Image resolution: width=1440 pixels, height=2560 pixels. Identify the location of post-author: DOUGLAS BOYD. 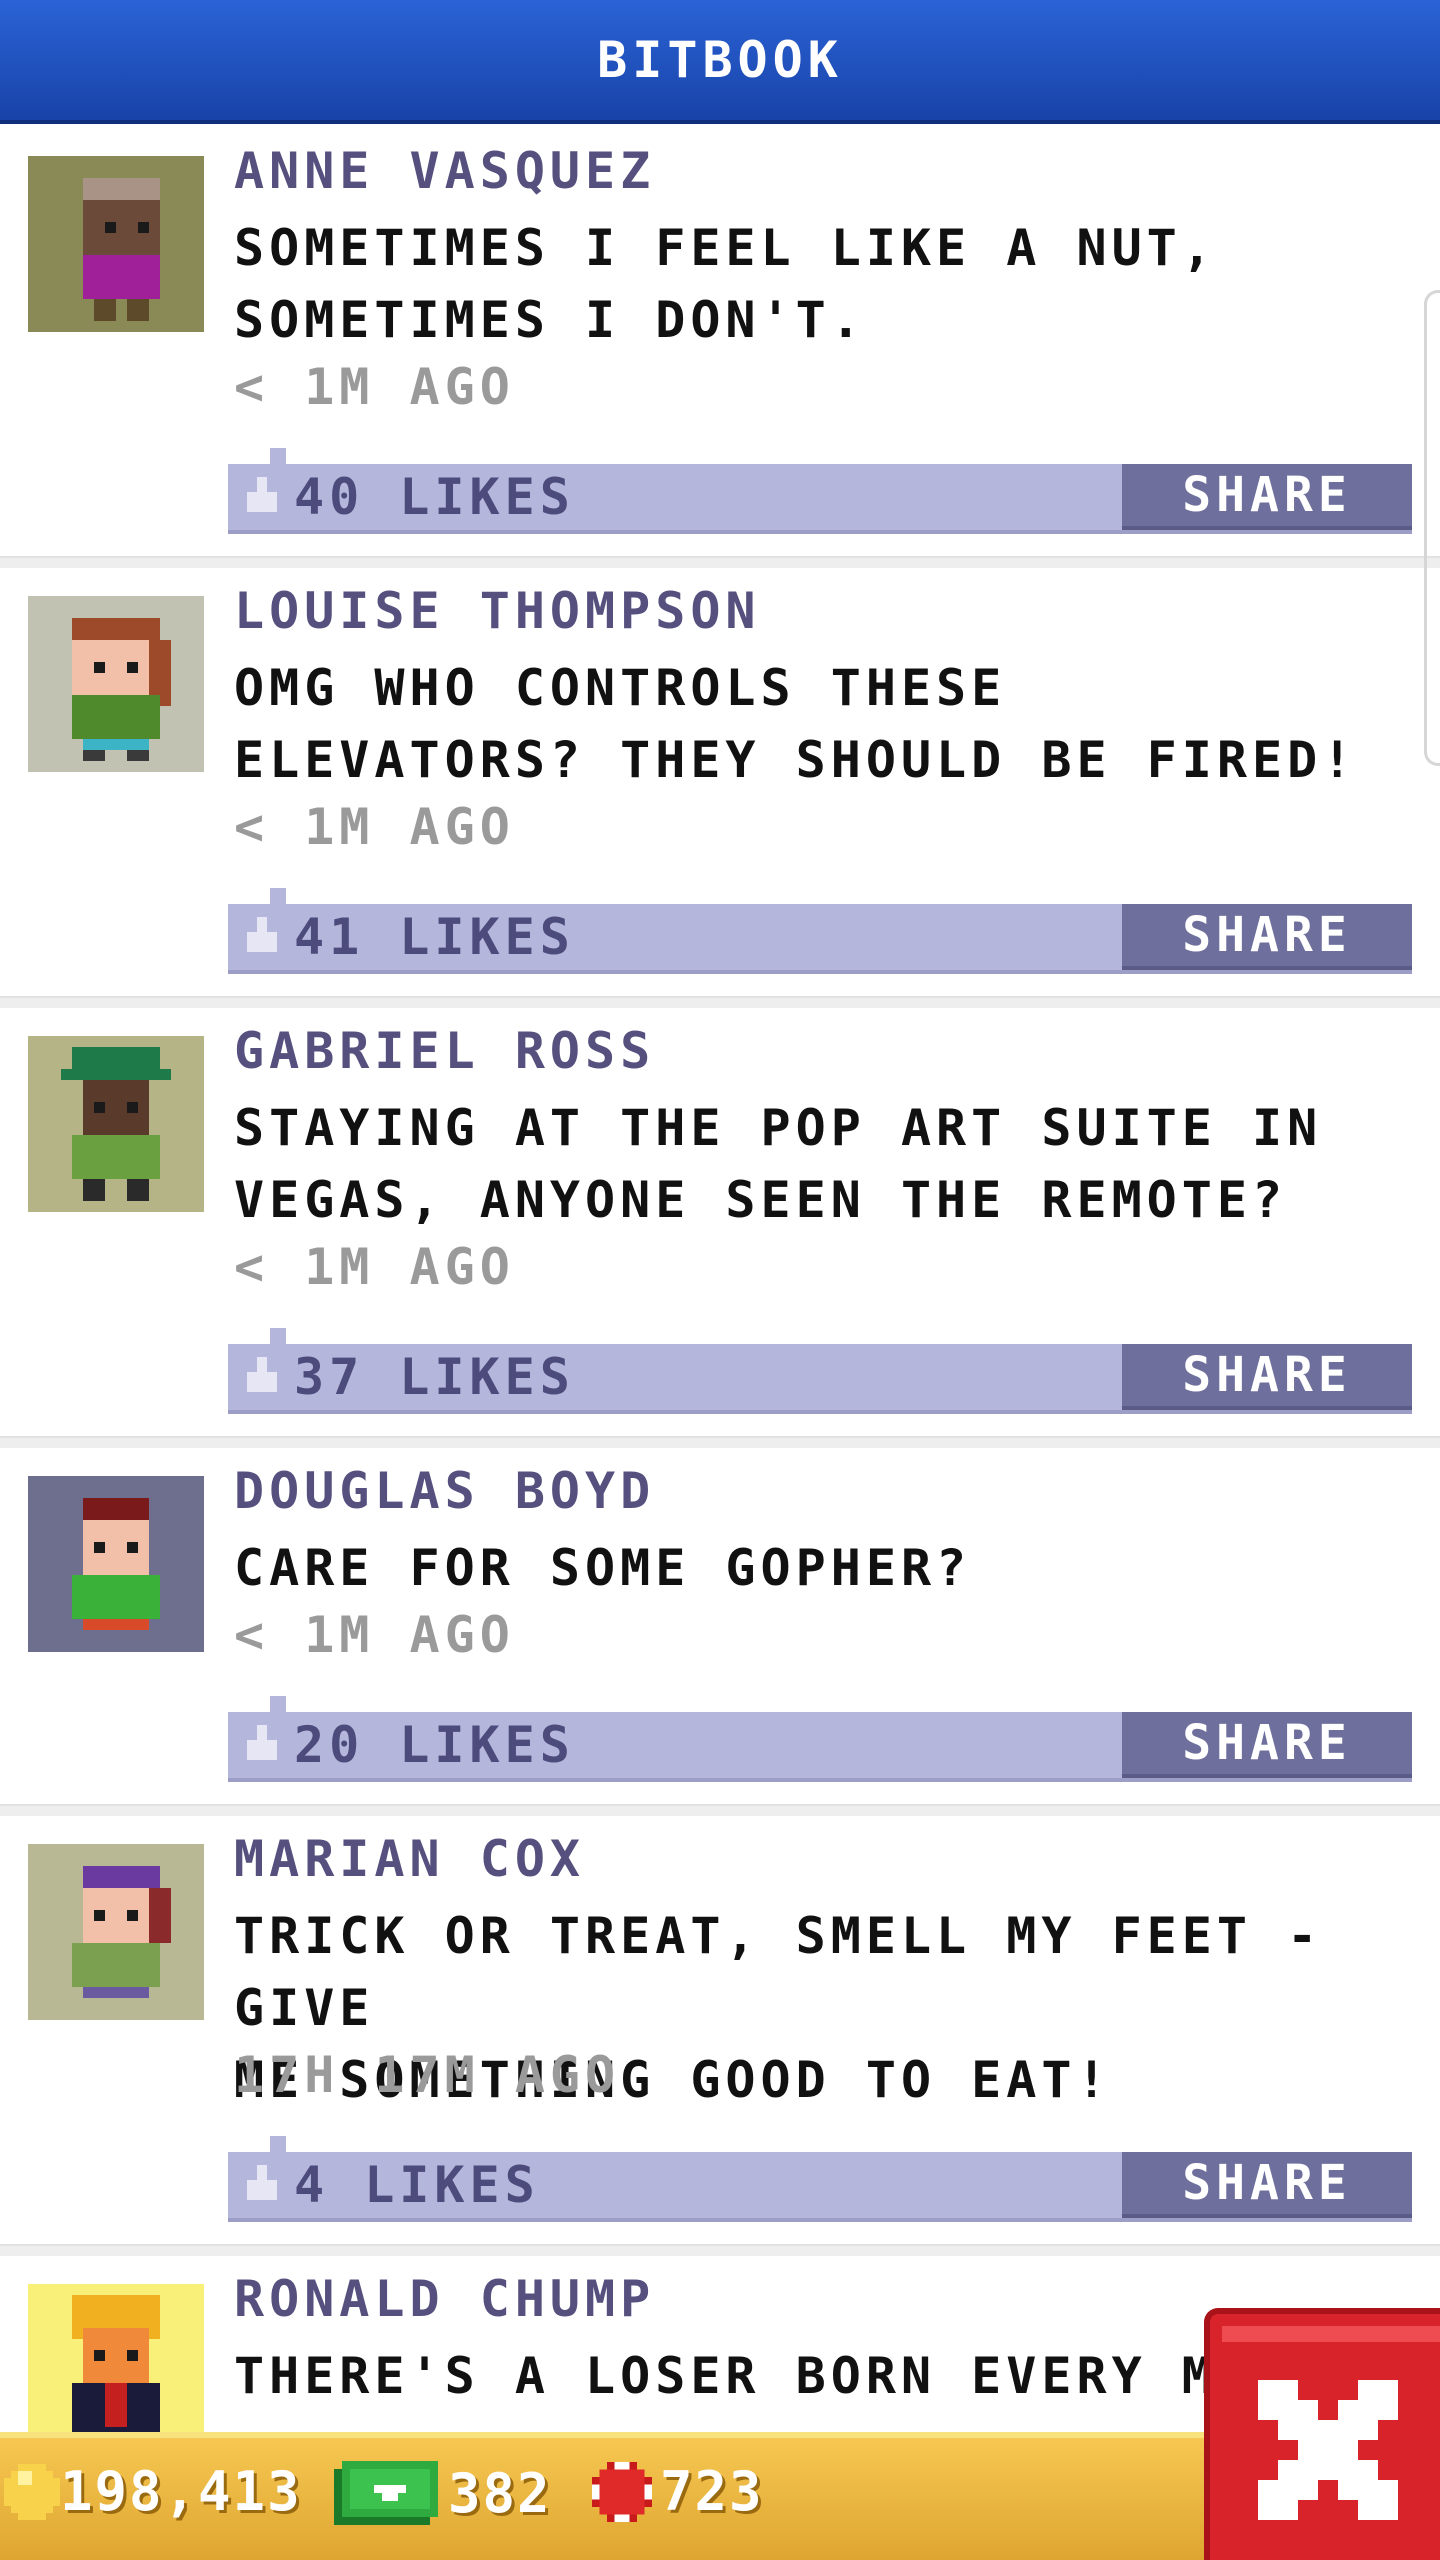
(444, 1491).